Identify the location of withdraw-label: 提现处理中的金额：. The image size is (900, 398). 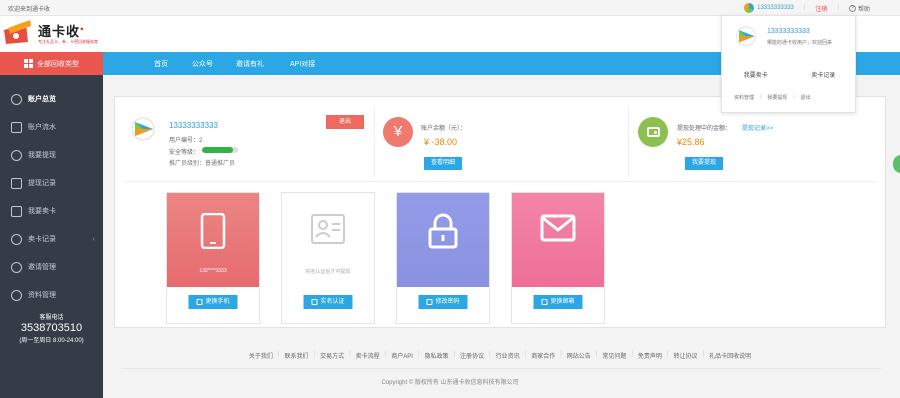
(704, 129).